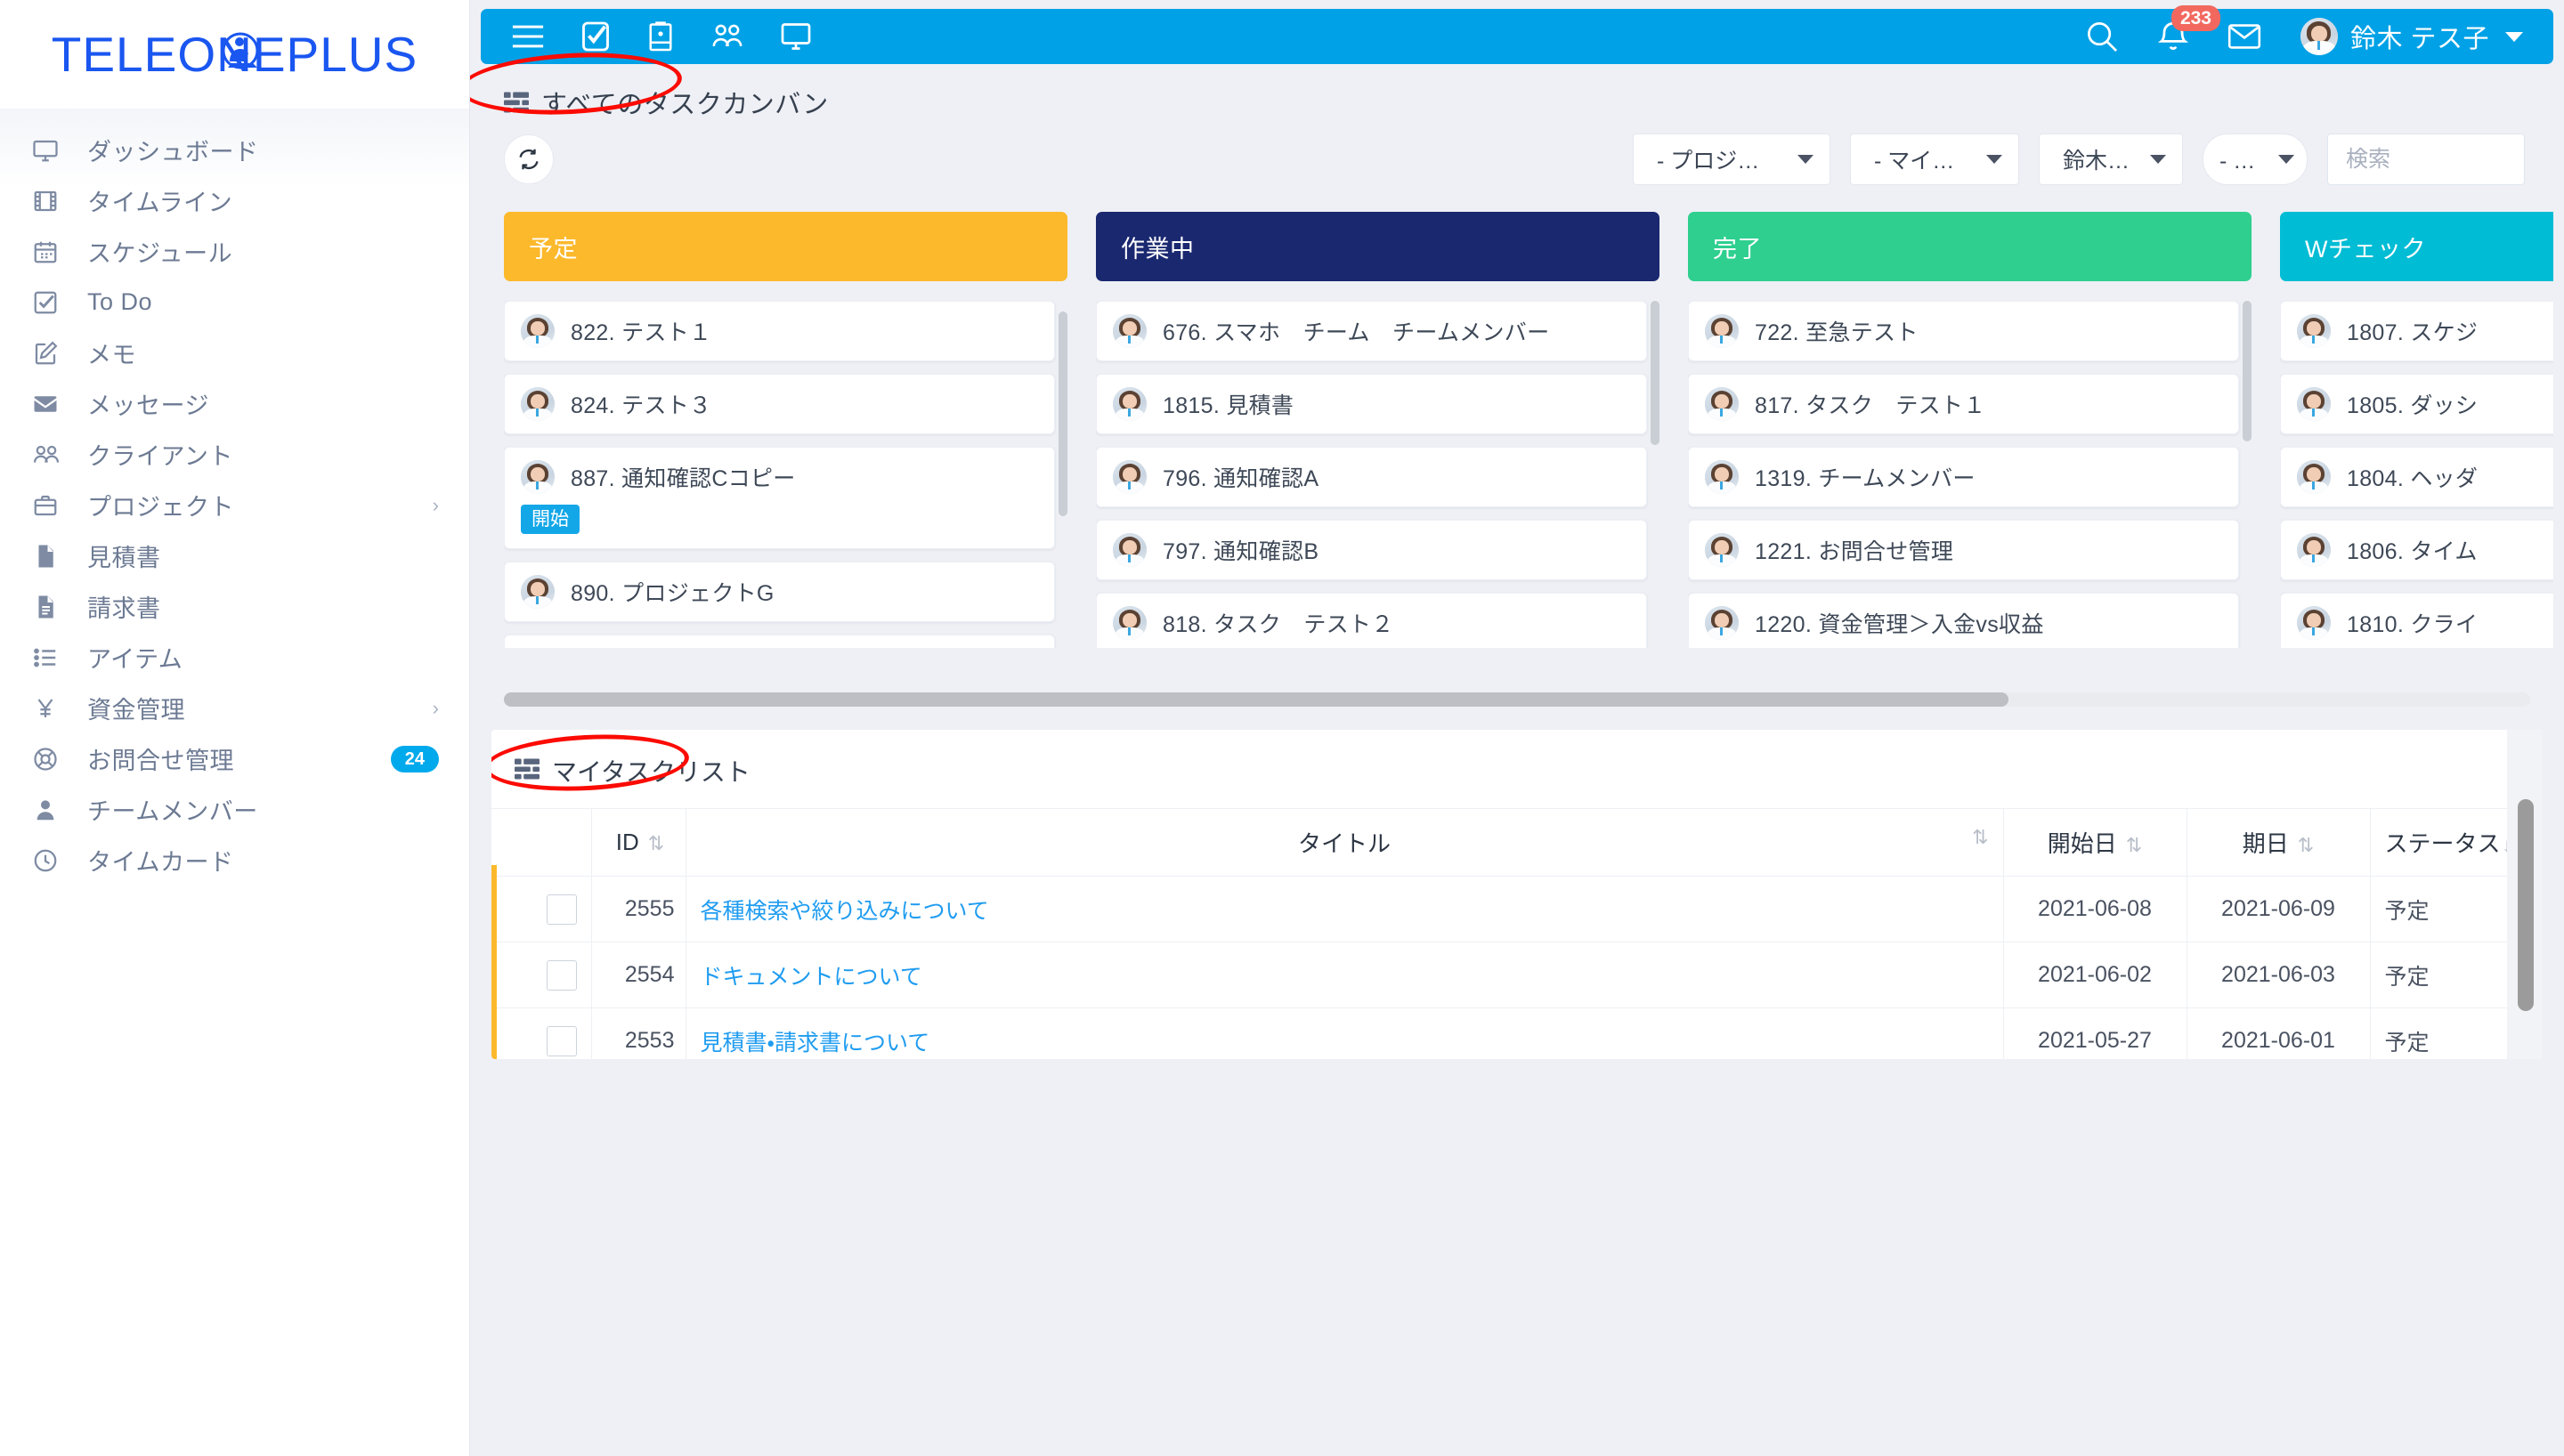 The height and width of the screenshot is (1456, 2564). I want to click on assignee-filter-select: 鈴木 テス子, so click(2111, 159).